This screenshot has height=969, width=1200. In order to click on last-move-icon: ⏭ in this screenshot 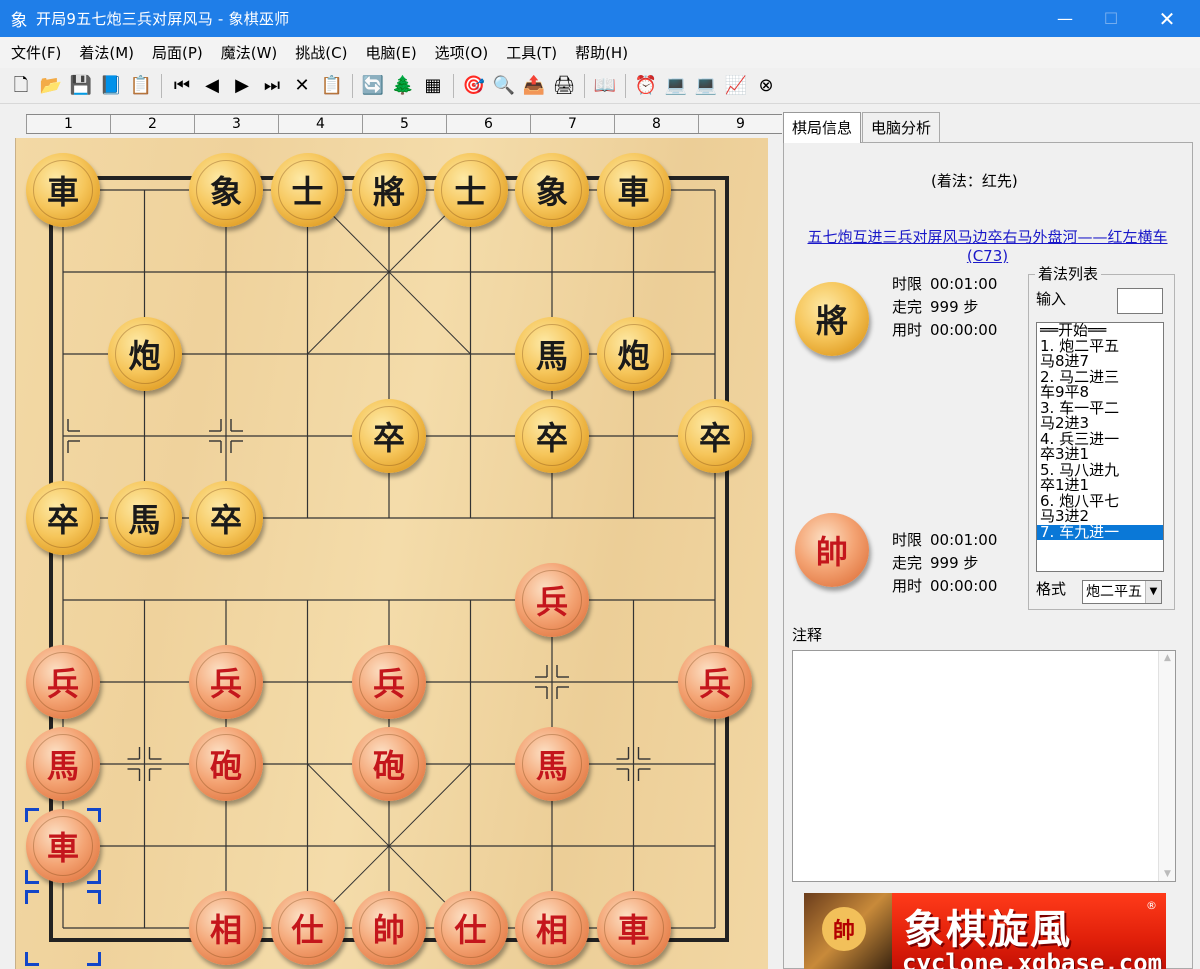, I will do `click(272, 86)`.